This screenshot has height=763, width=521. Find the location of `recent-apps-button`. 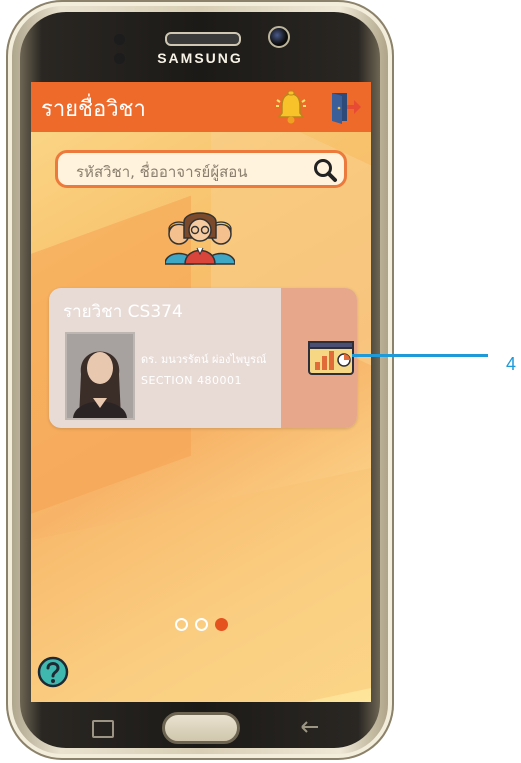

recent-apps-button is located at coordinates (103, 729).